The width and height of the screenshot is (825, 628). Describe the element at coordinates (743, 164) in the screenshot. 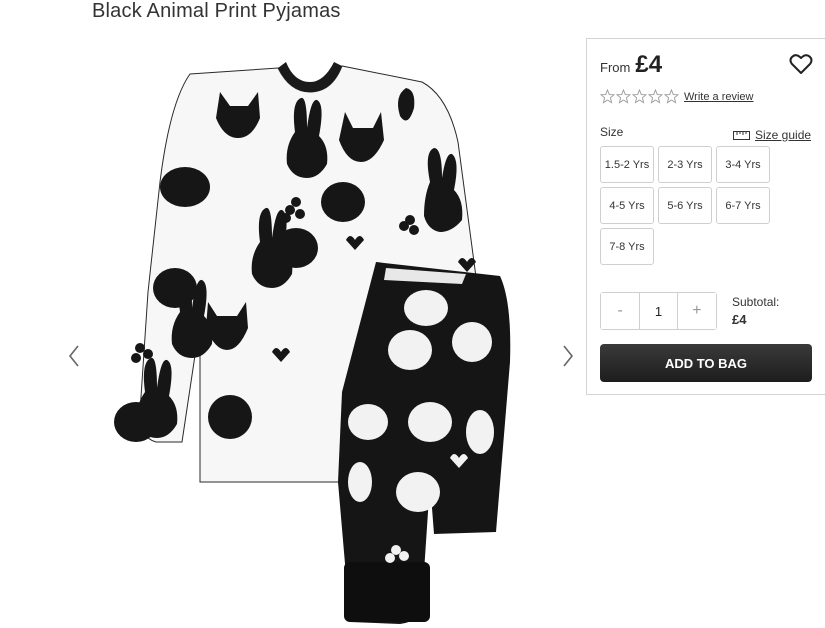

I see `size-option-3-4: 3-4 Yrs` at that location.